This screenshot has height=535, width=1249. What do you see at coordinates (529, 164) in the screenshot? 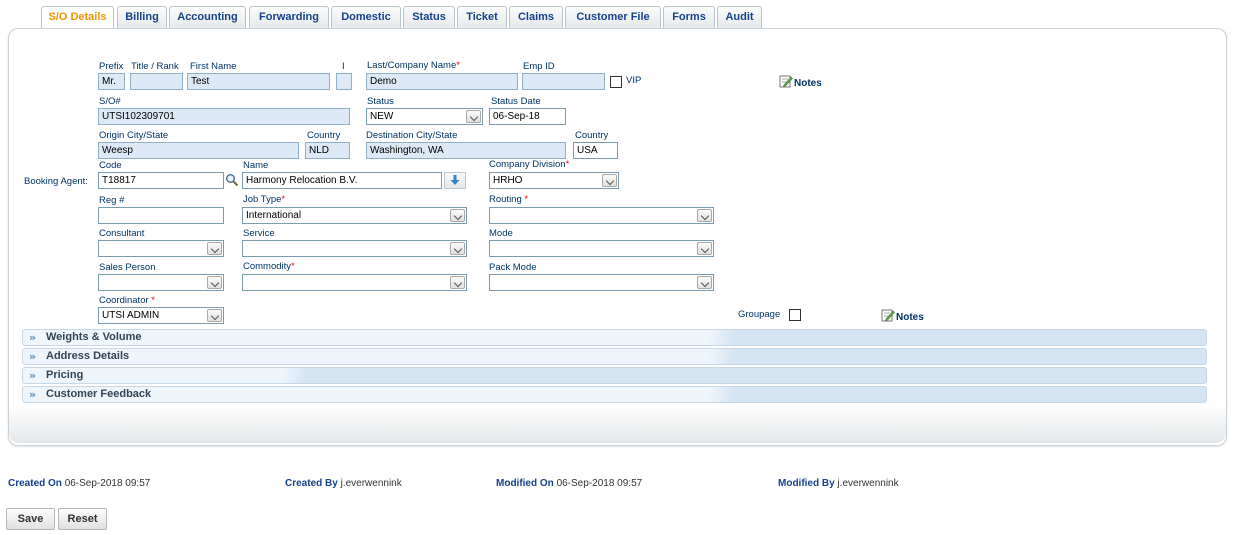
I see `company-division-label: Company Division*` at bounding box center [529, 164].